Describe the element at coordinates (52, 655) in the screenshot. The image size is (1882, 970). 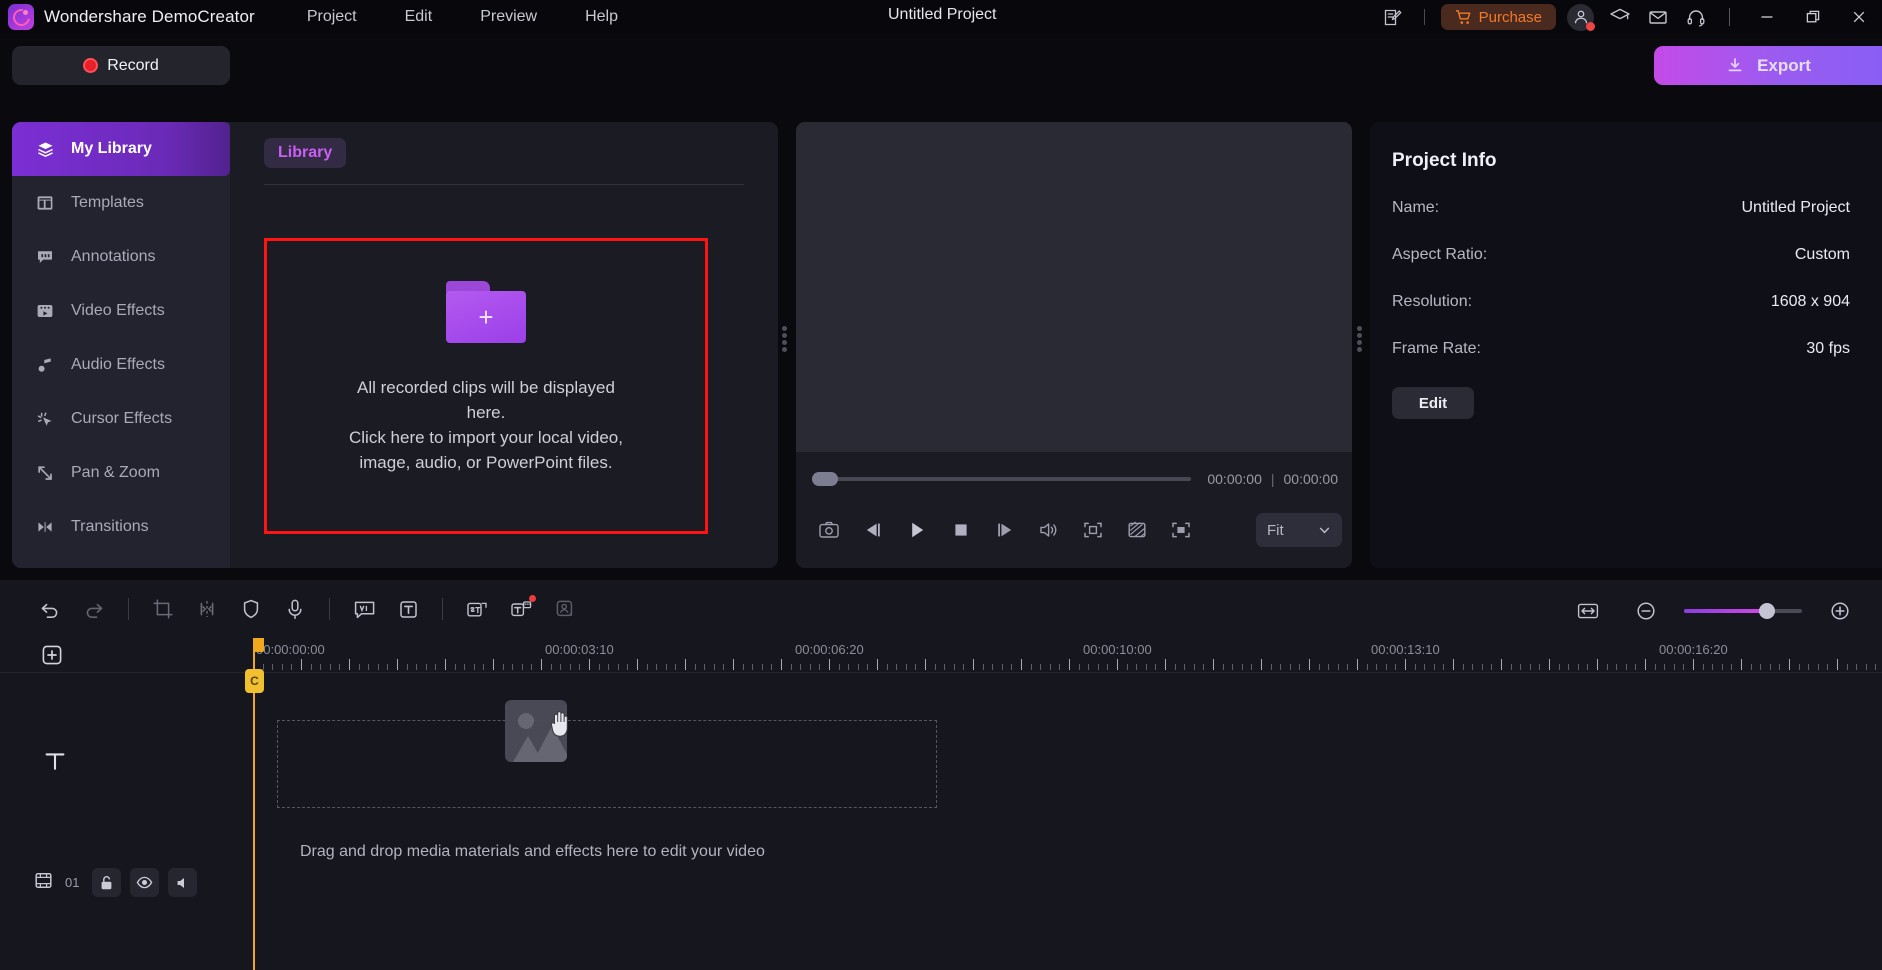
I see `add-track-button` at that location.